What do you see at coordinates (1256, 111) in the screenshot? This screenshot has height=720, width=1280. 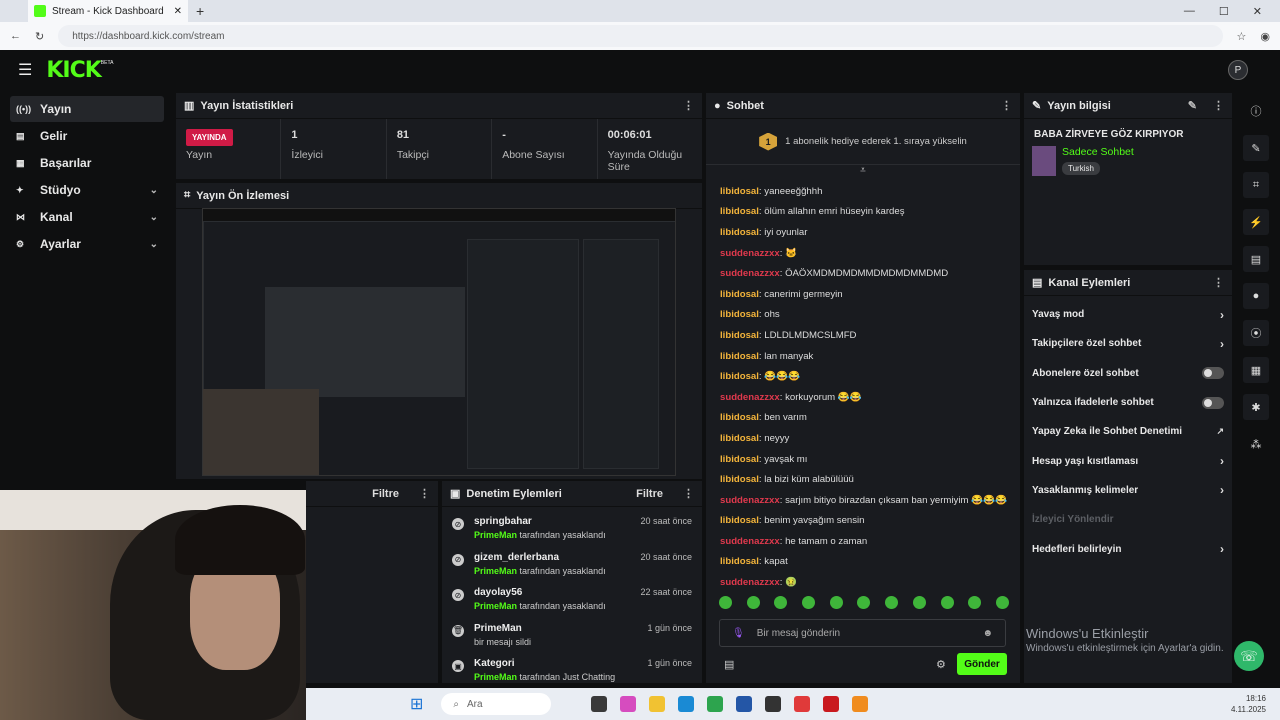 I see `info-icon: ⓘ` at bounding box center [1256, 111].